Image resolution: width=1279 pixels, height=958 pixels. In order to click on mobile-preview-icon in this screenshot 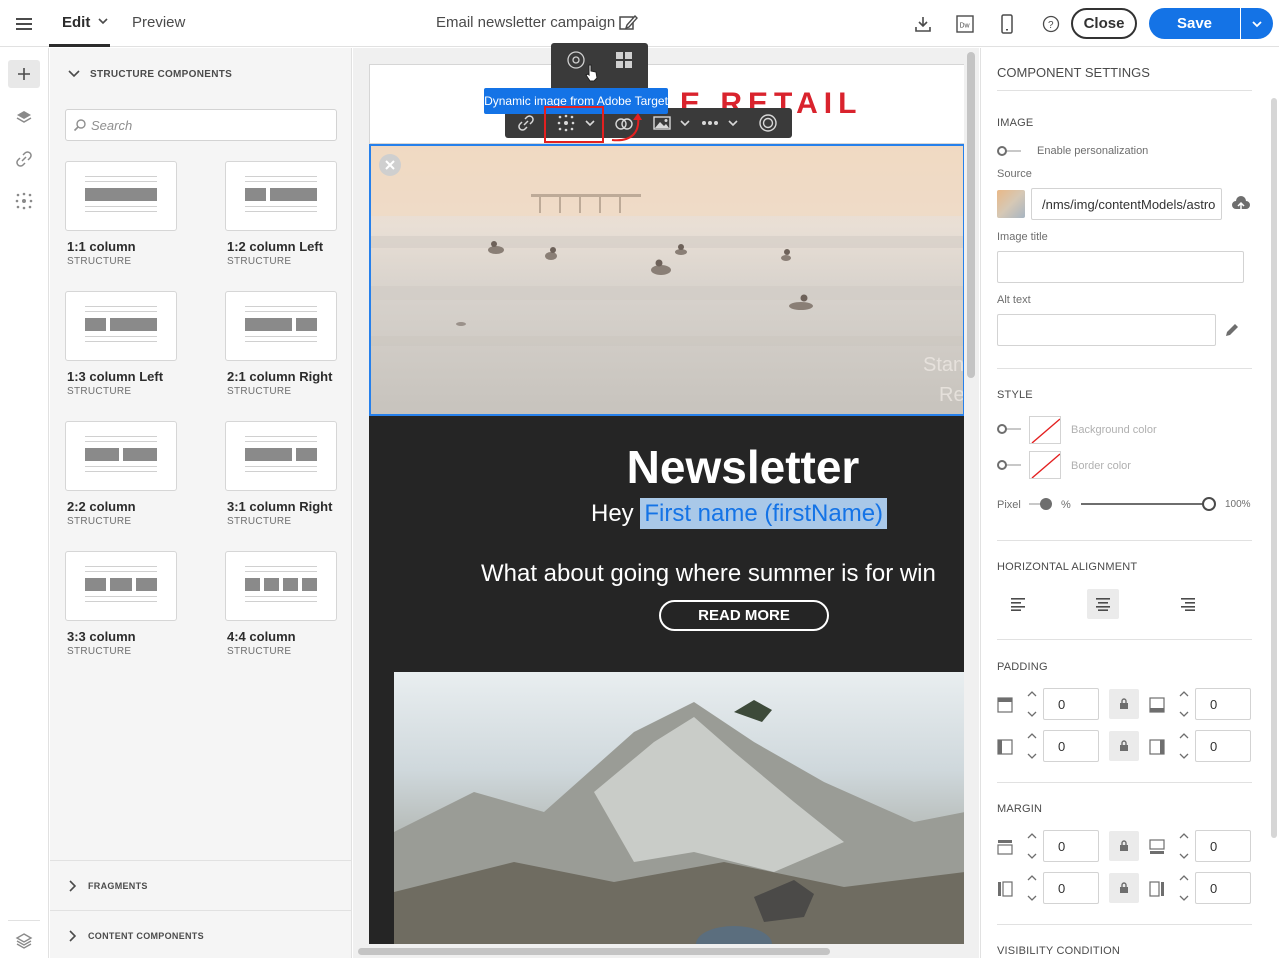, I will do `click(1007, 24)`.